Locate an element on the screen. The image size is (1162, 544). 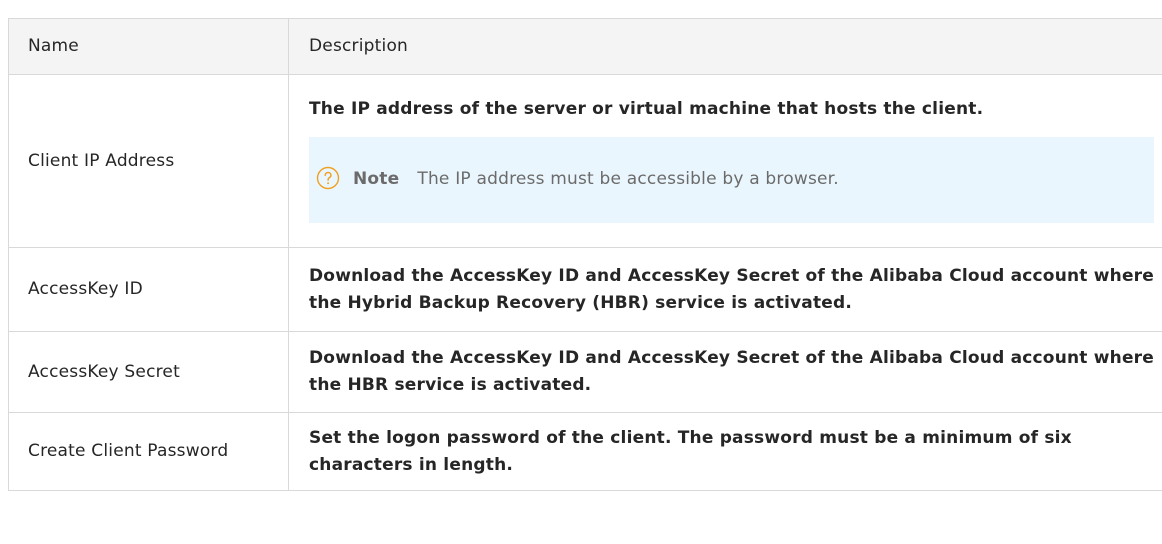
row-name-accesskey-secret: AccessKey Secret is located at coordinates (148, 372).